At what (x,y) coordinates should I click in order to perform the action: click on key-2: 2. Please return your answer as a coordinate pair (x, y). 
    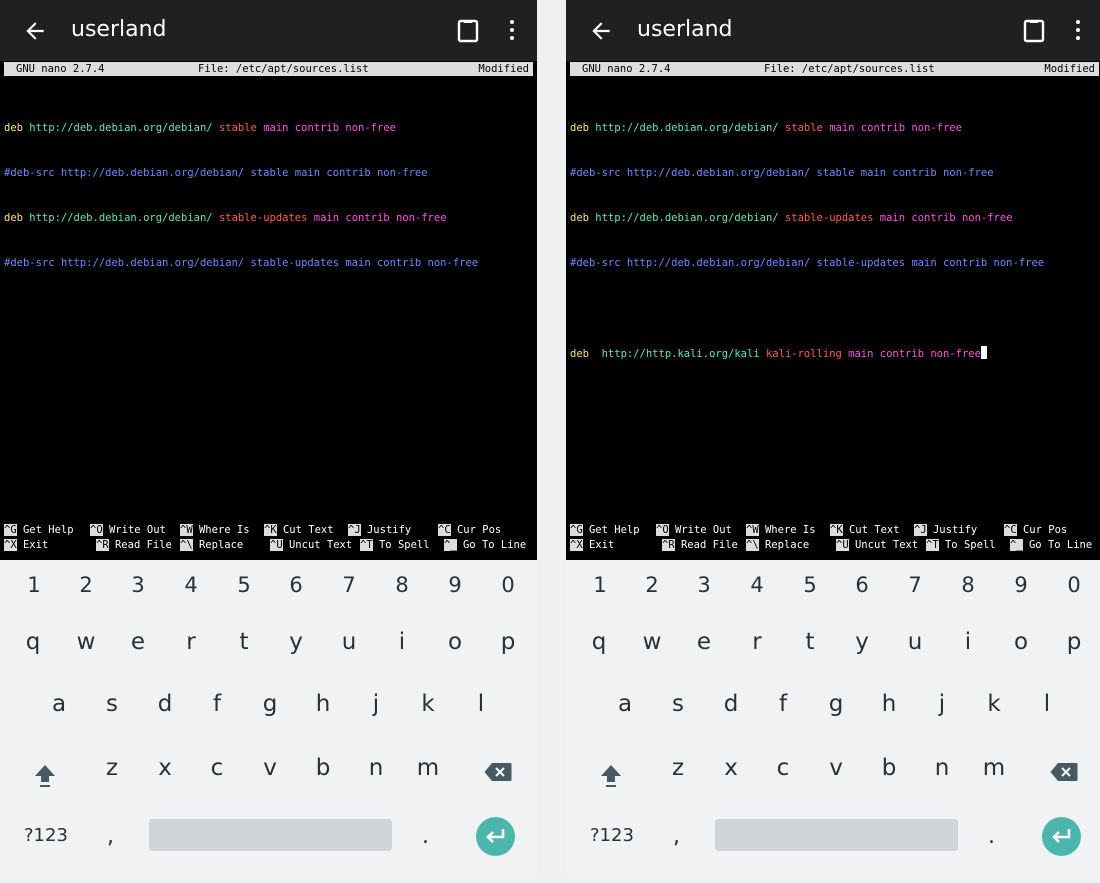
    Looking at the image, I should click on (86, 585).